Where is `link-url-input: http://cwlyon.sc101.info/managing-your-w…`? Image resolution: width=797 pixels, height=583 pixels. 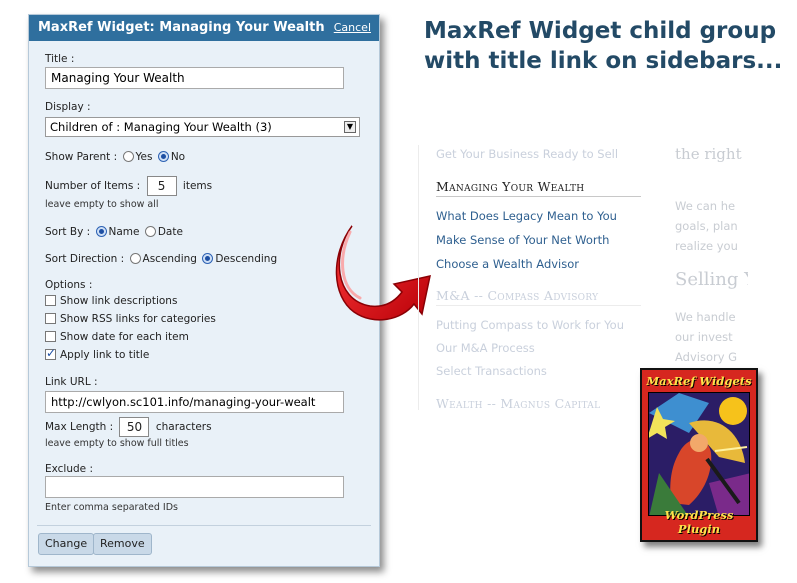 link-url-input: http://cwlyon.sc101.info/managing-your-w… is located at coordinates (194, 402).